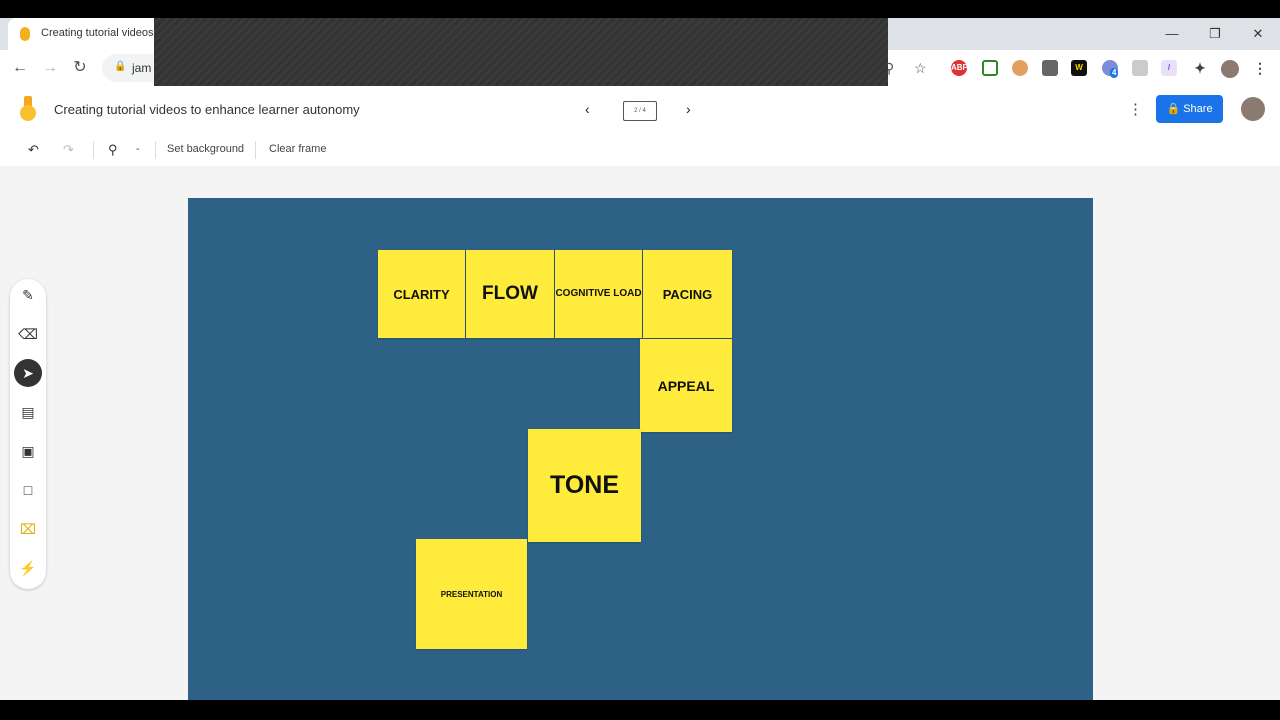 This screenshot has width=1280, height=720. Describe the element at coordinates (68, 150) in the screenshot. I see `redo-icon: ↷` at that location.